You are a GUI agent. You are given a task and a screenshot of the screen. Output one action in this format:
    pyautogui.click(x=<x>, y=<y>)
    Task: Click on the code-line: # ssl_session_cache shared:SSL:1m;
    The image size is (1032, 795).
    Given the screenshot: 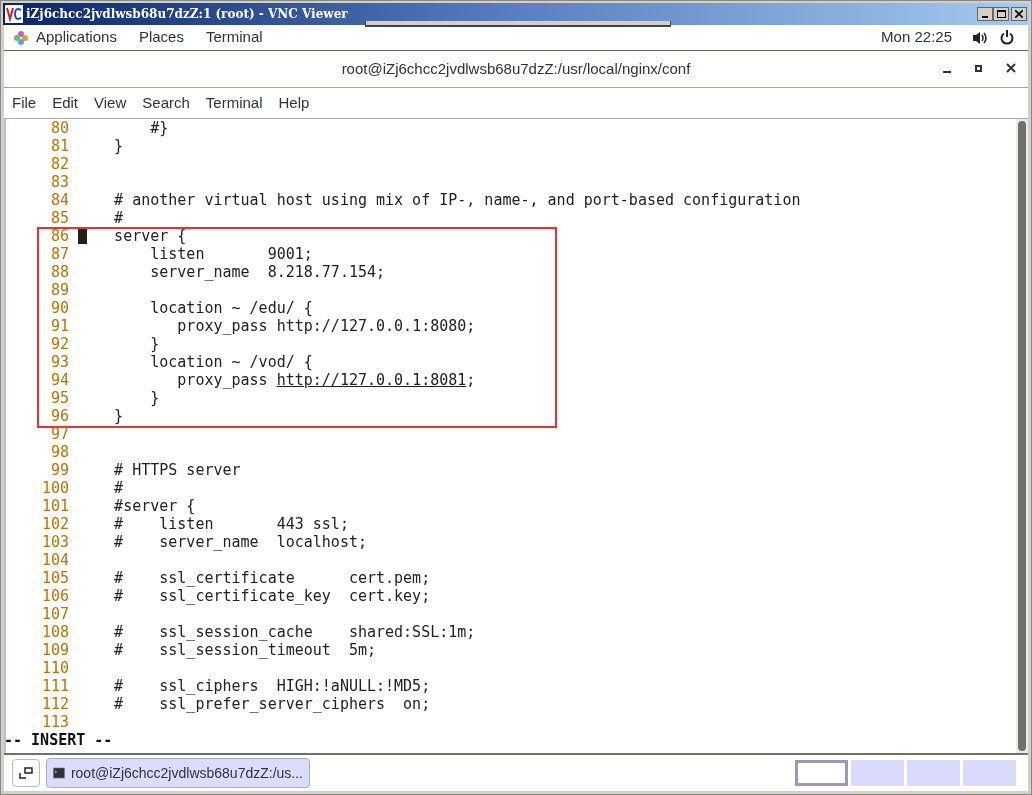 What is the action you would take?
    pyautogui.click(x=295, y=632)
    